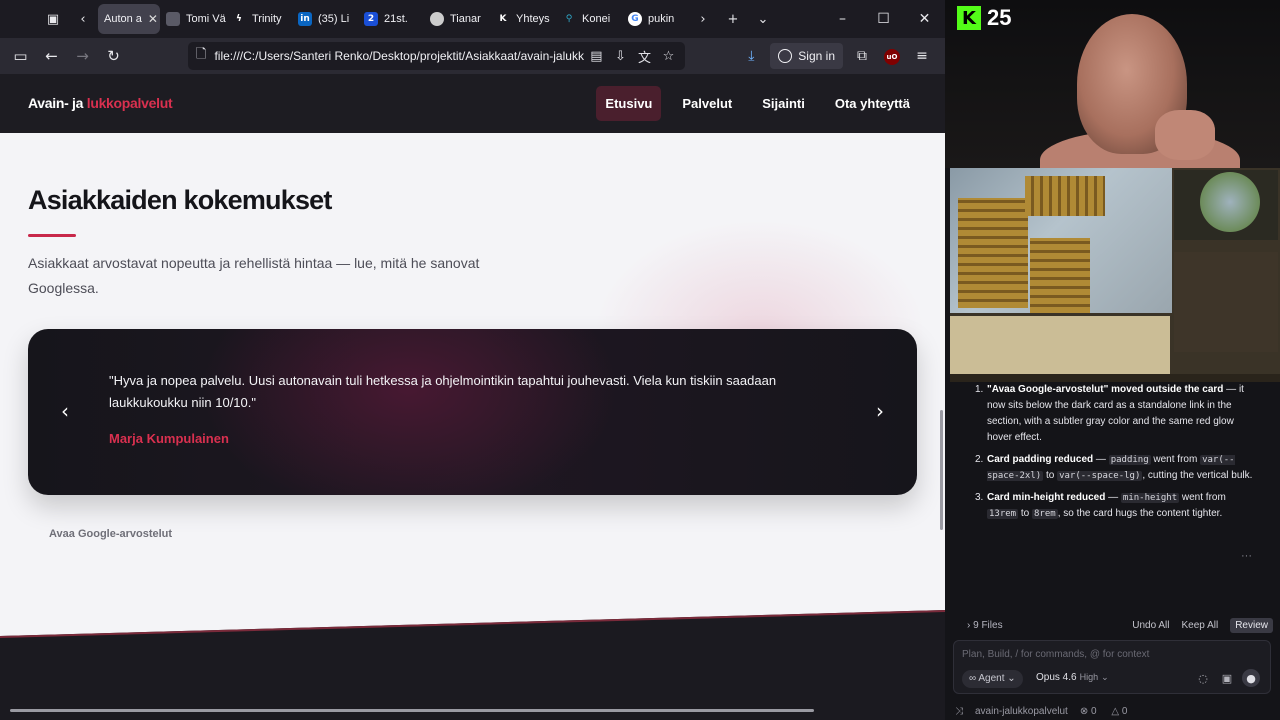 The width and height of the screenshot is (1280, 720). What do you see at coordinates (129, 103) in the screenshot?
I see `logo-accent: lukkopalvelut` at bounding box center [129, 103].